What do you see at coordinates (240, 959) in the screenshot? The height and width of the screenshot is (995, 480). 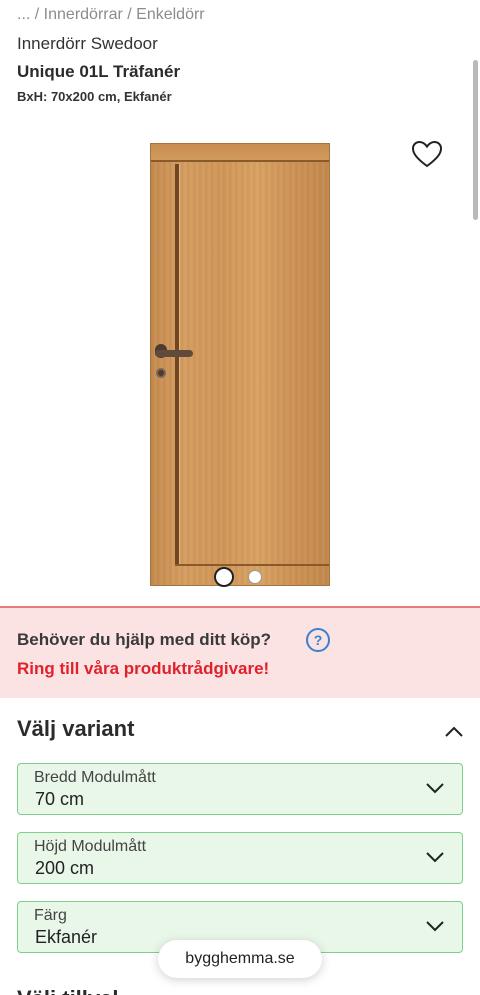 I see `site-domain-pill: bygghemma.se` at bounding box center [240, 959].